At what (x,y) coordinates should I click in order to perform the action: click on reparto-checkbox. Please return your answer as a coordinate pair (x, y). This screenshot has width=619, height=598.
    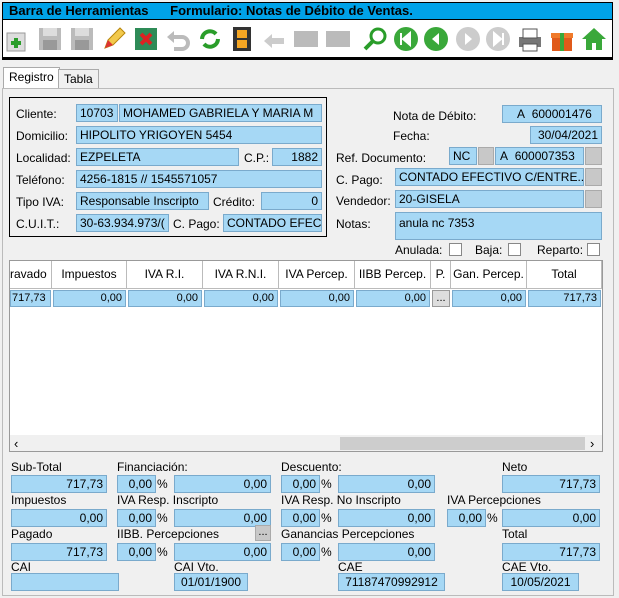
    Looking at the image, I should click on (593, 249).